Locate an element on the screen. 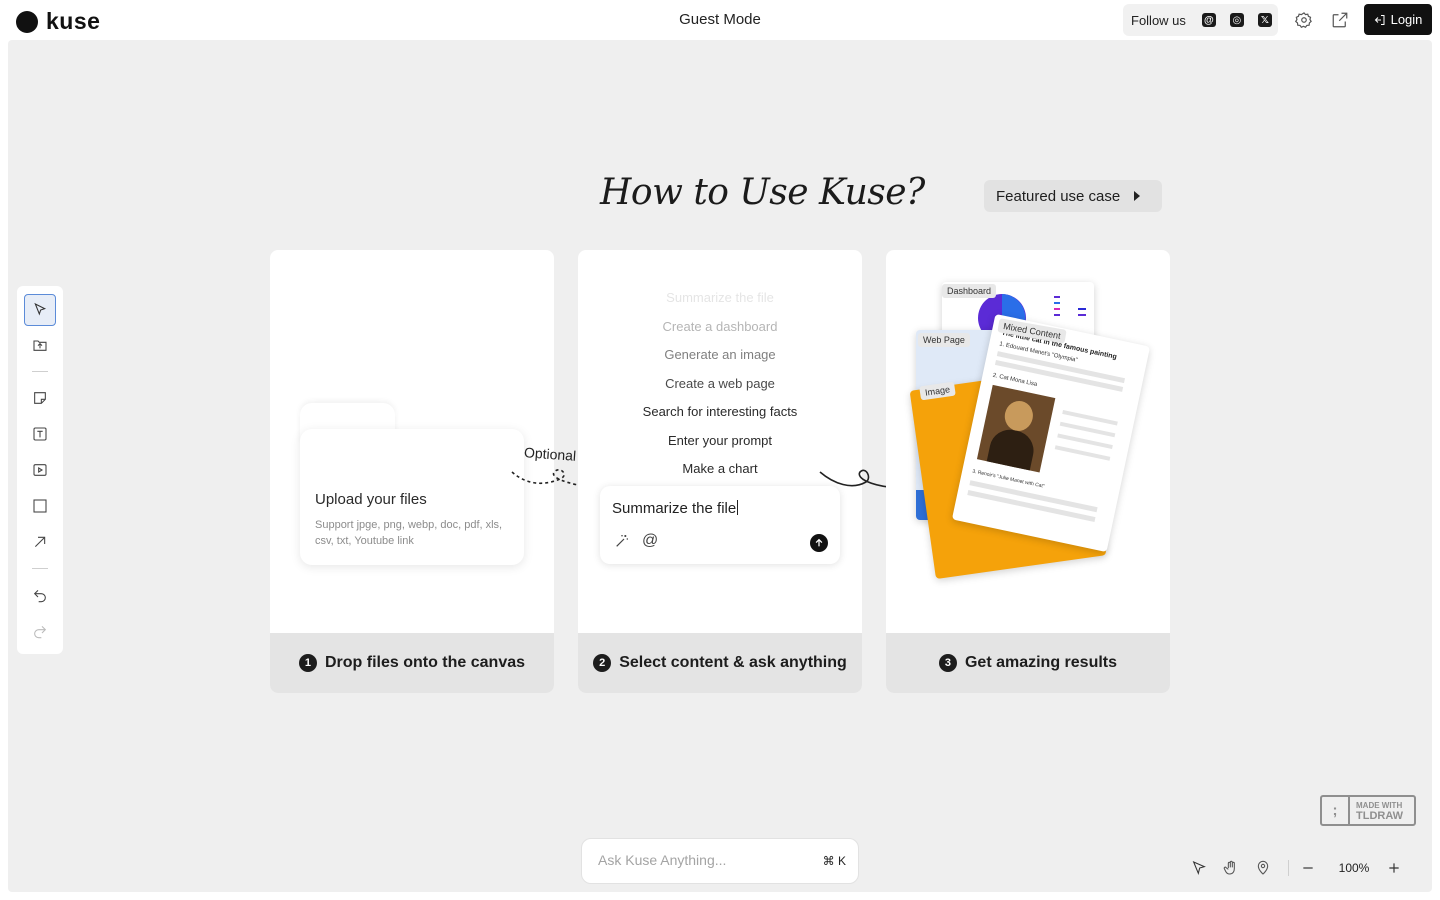 This screenshot has height=900, width=1440. sticky-note-icon is located at coordinates (40, 398).